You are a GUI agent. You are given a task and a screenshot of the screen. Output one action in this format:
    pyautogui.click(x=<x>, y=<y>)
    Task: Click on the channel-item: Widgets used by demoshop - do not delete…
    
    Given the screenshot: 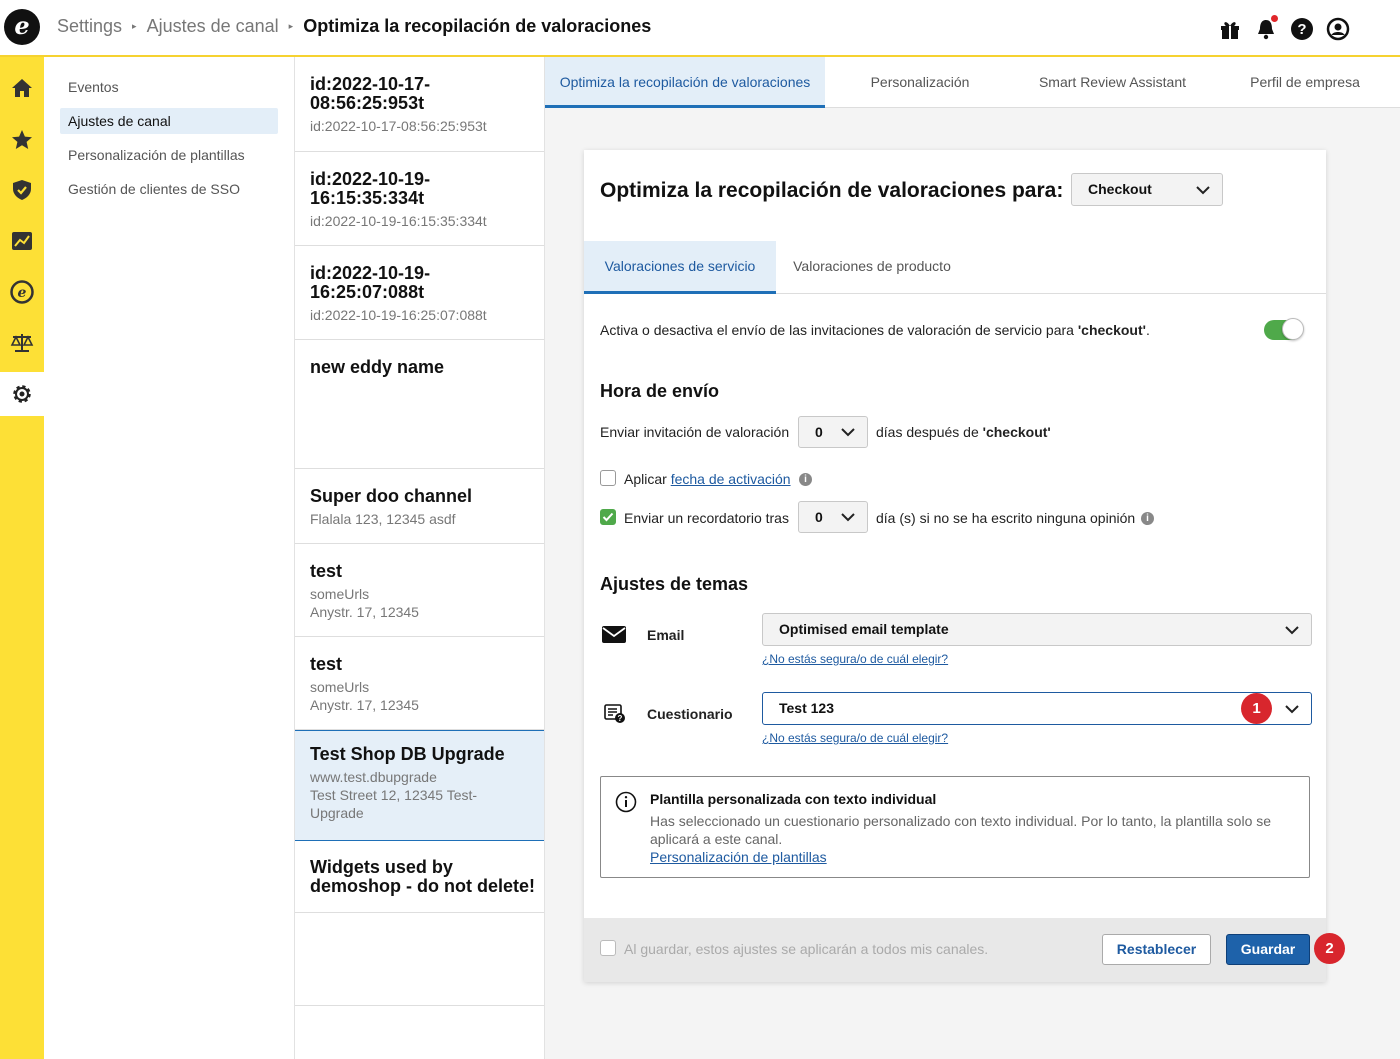 What is the action you would take?
    pyautogui.click(x=419, y=877)
    